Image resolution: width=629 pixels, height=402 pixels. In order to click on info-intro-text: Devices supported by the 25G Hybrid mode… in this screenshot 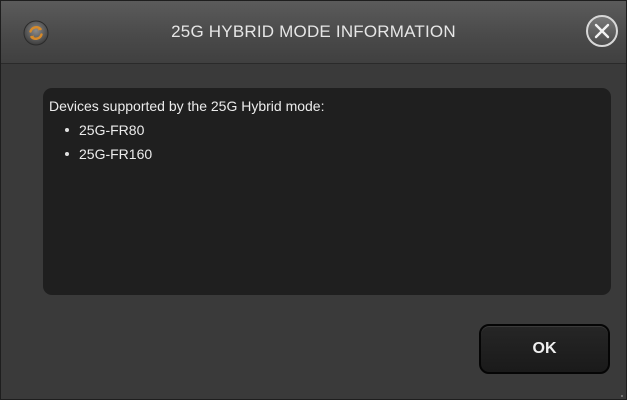, I will do `click(187, 106)`.